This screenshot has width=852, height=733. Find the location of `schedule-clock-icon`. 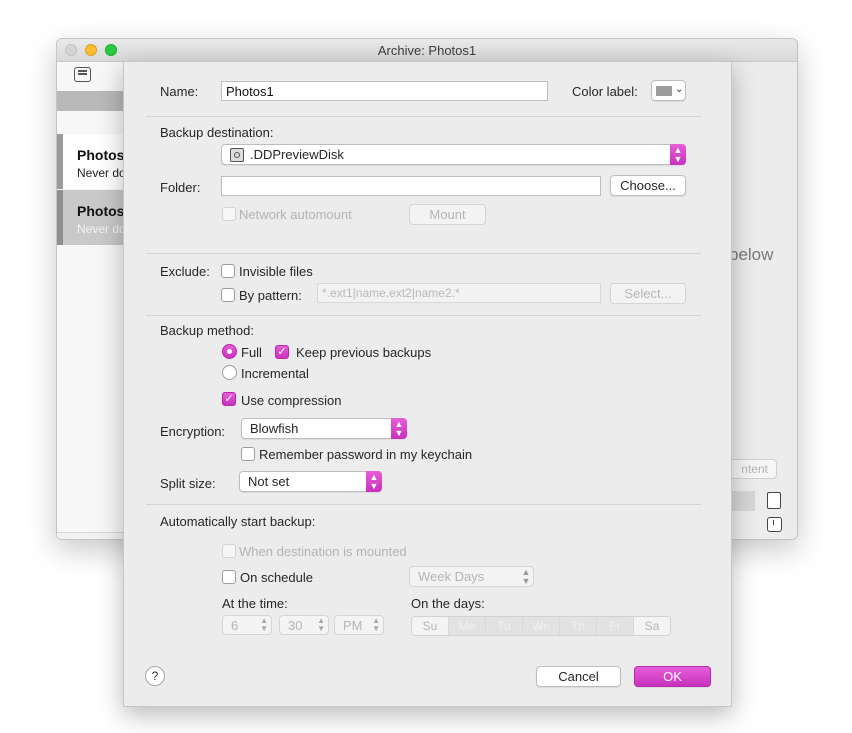

schedule-clock-icon is located at coordinates (774, 524).